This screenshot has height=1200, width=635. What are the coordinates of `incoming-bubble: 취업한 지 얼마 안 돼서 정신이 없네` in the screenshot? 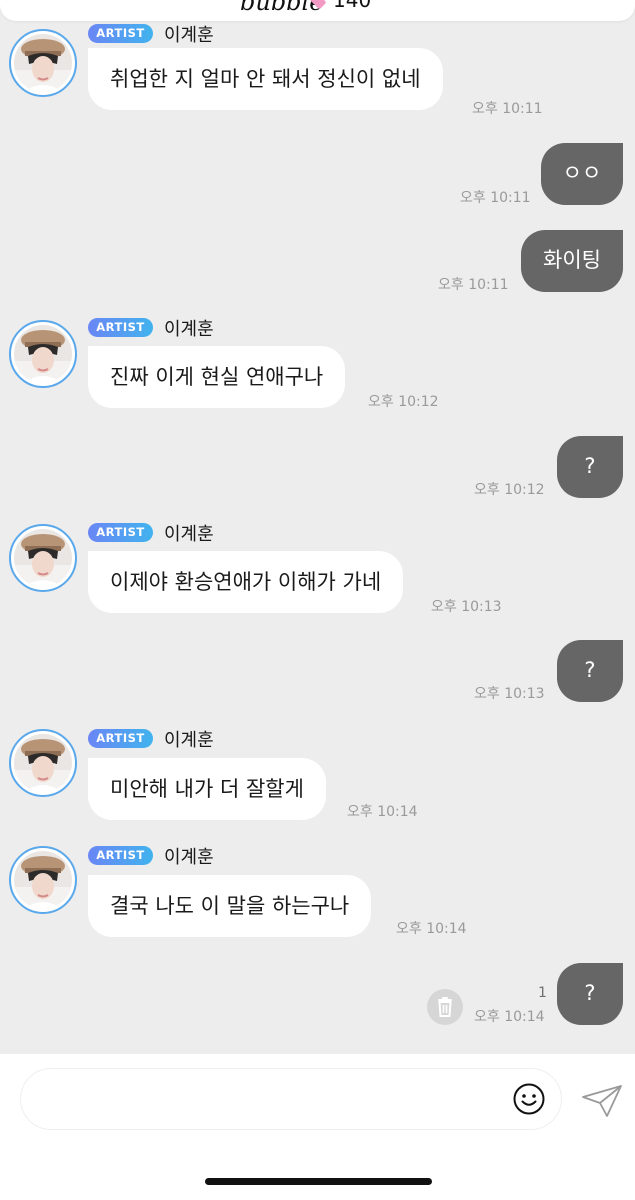 It's located at (265, 79).